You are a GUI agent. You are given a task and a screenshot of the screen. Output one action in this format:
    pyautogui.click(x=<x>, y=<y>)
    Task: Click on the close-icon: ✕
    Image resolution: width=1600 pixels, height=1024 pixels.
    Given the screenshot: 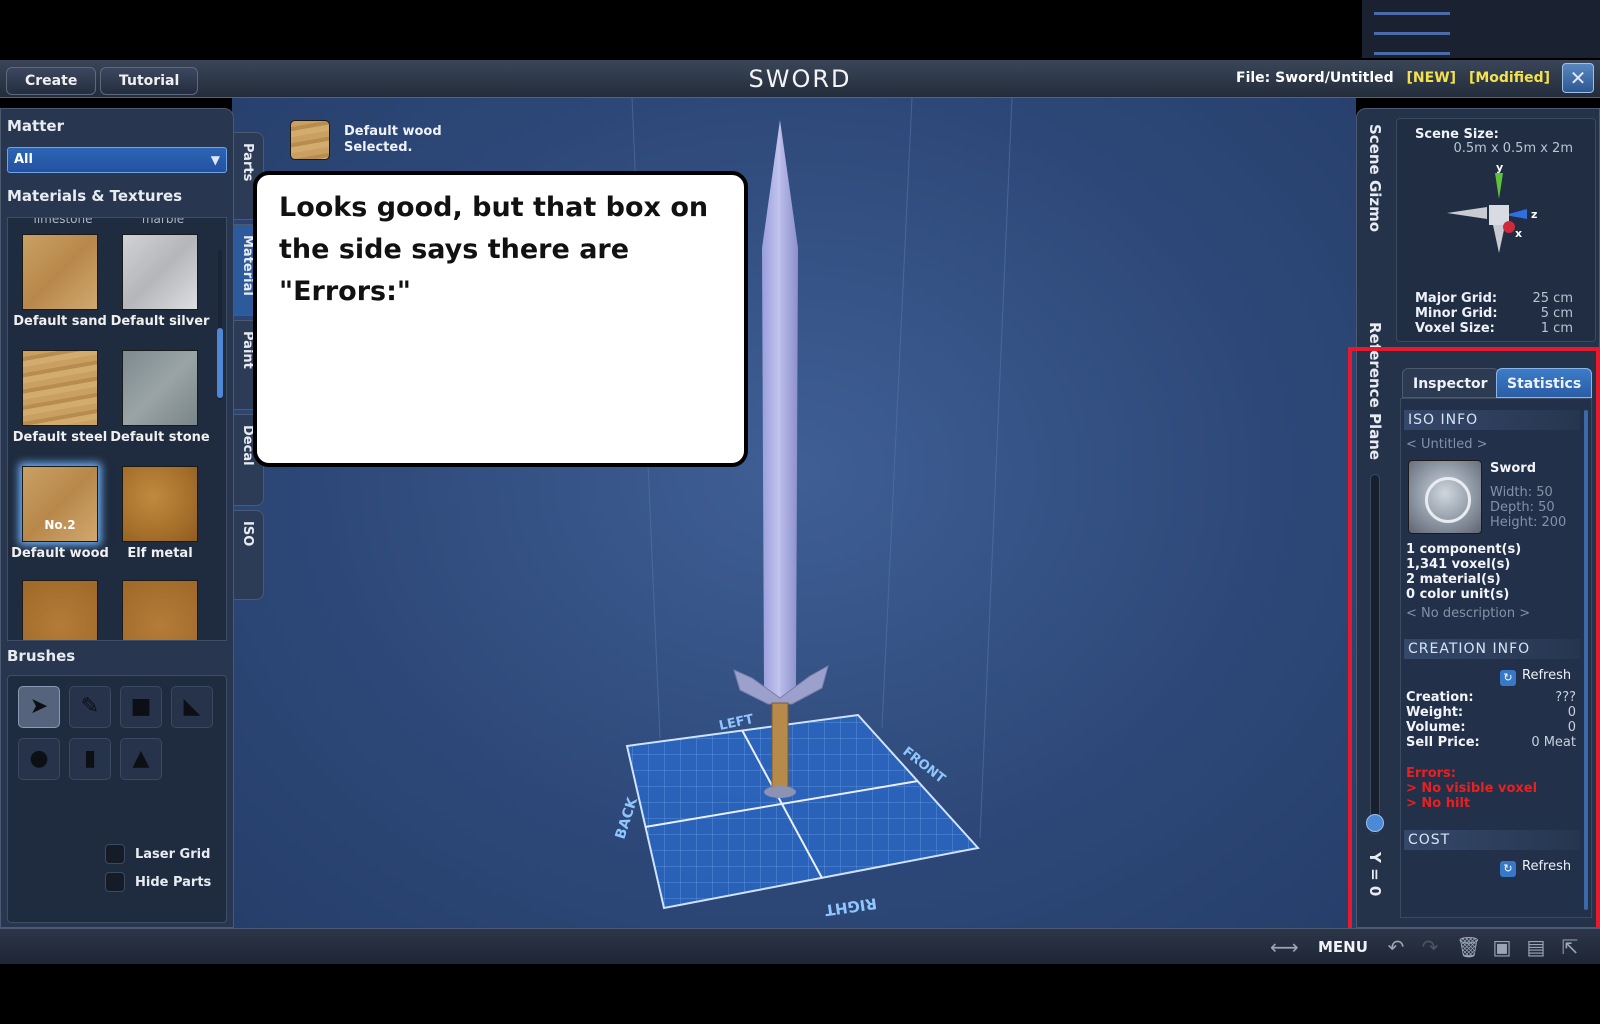 What is the action you would take?
    pyautogui.click(x=1578, y=78)
    